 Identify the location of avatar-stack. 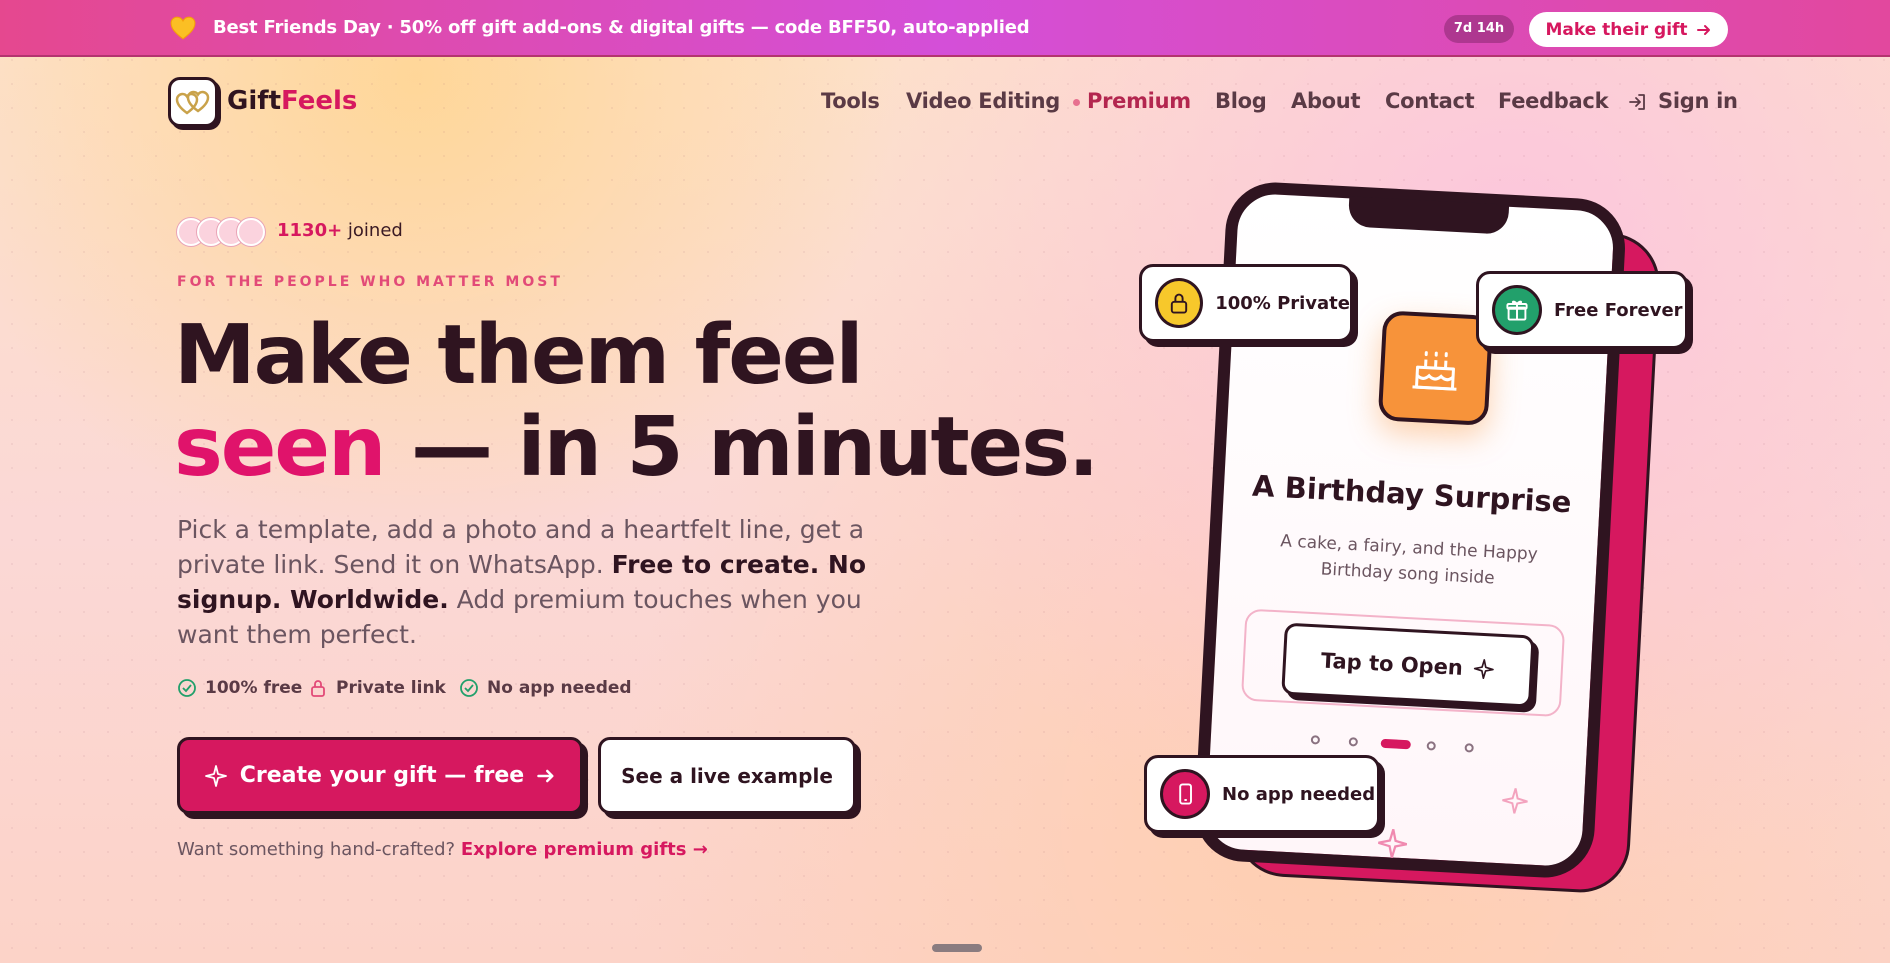
(223, 232).